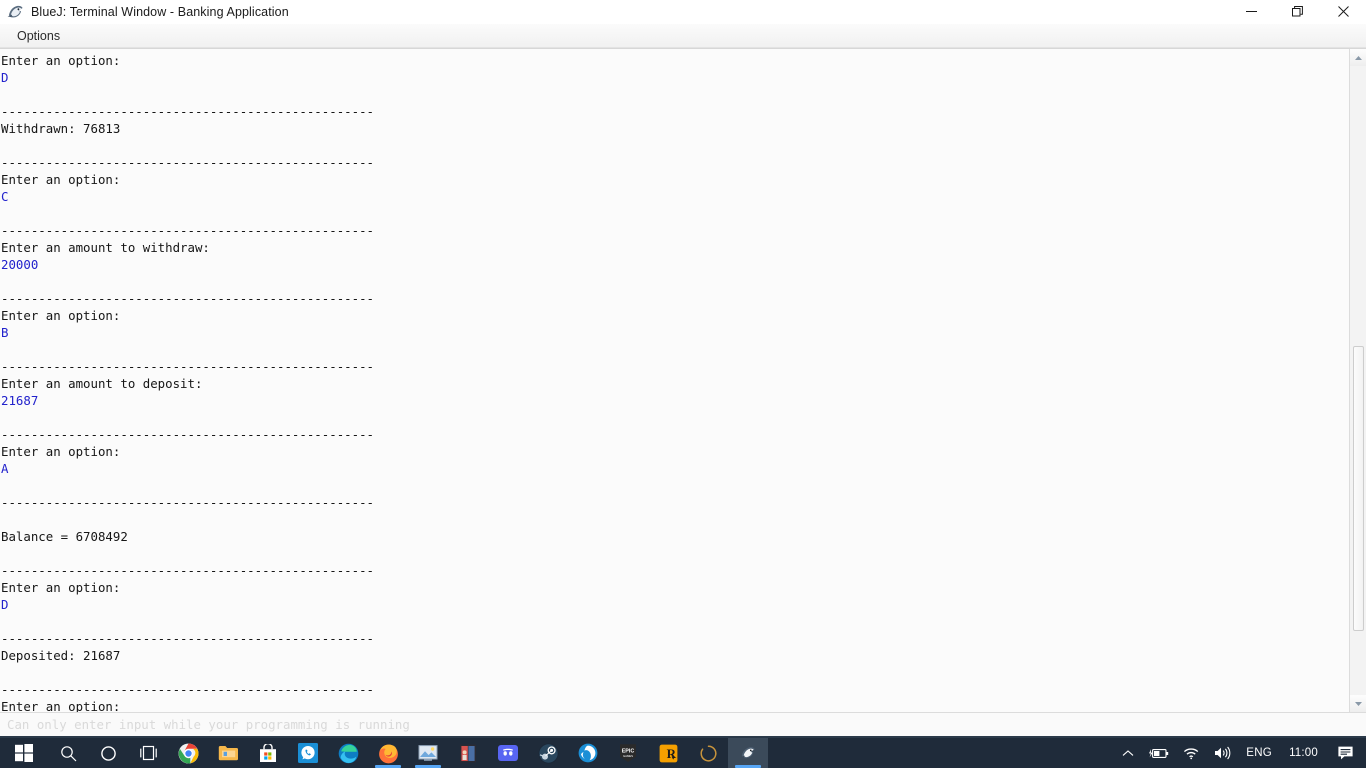  I want to click on terminal-output-line: Withdrawn: 76813, so click(61, 128).